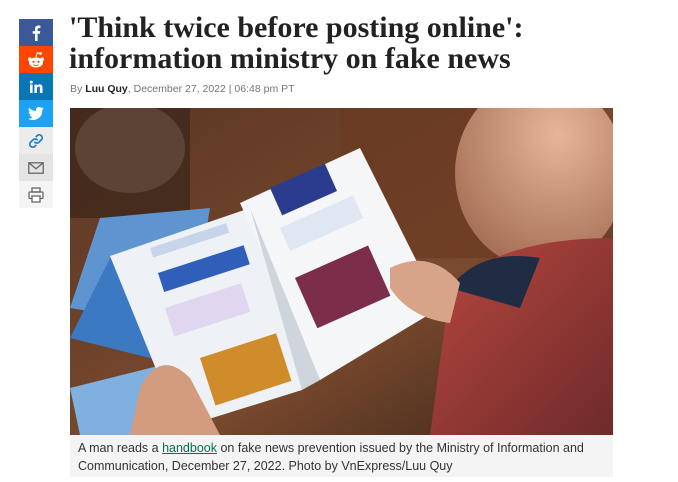  Describe the element at coordinates (76, 89) in the screenshot. I see `byline-prefix: By` at that location.